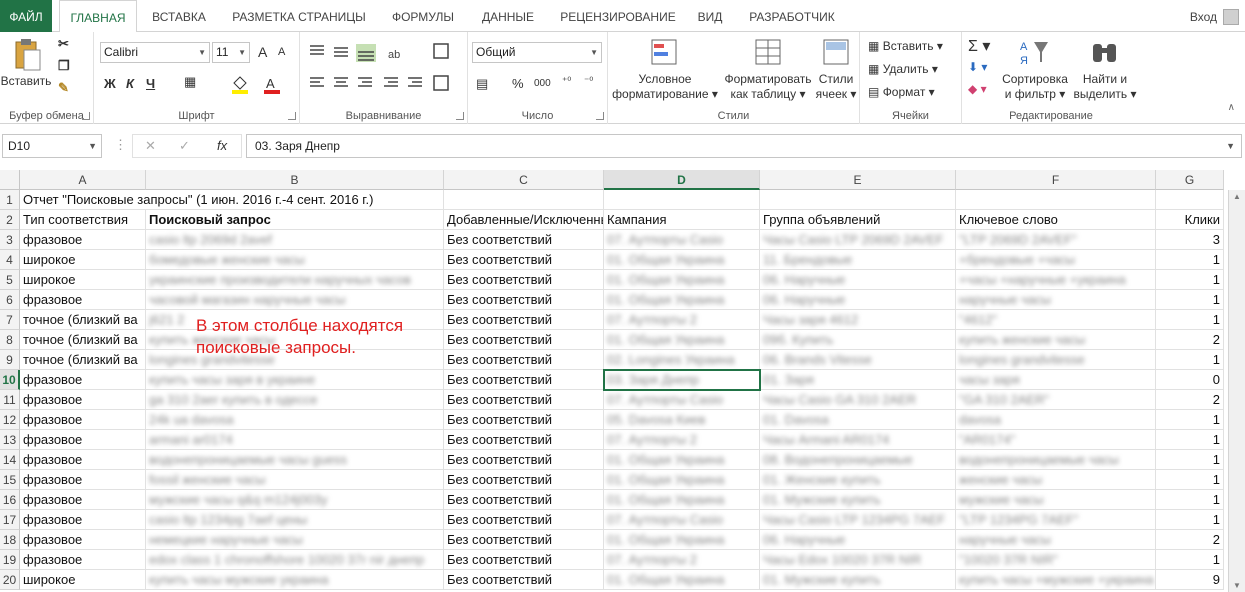 This screenshot has height=592, width=1245. What do you see at coordinates (524, 560) in the screenshot?
I see `cell-c19: Без соответствий` at bounding box center [524, 560].